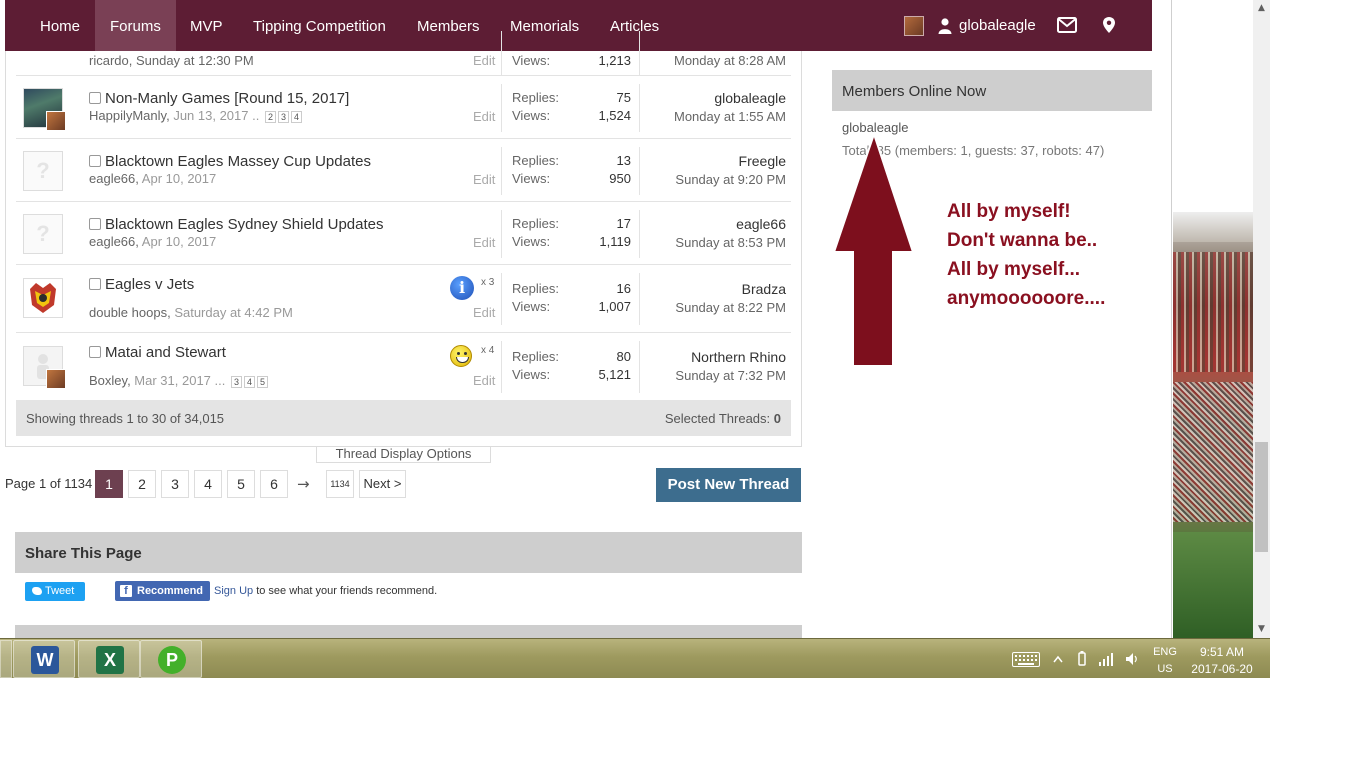  What do you see at coordinates (730, 60) in the screenshot?
I see `last-post-date: Monday at 8:28 AM` at bounding box center [730, 60].